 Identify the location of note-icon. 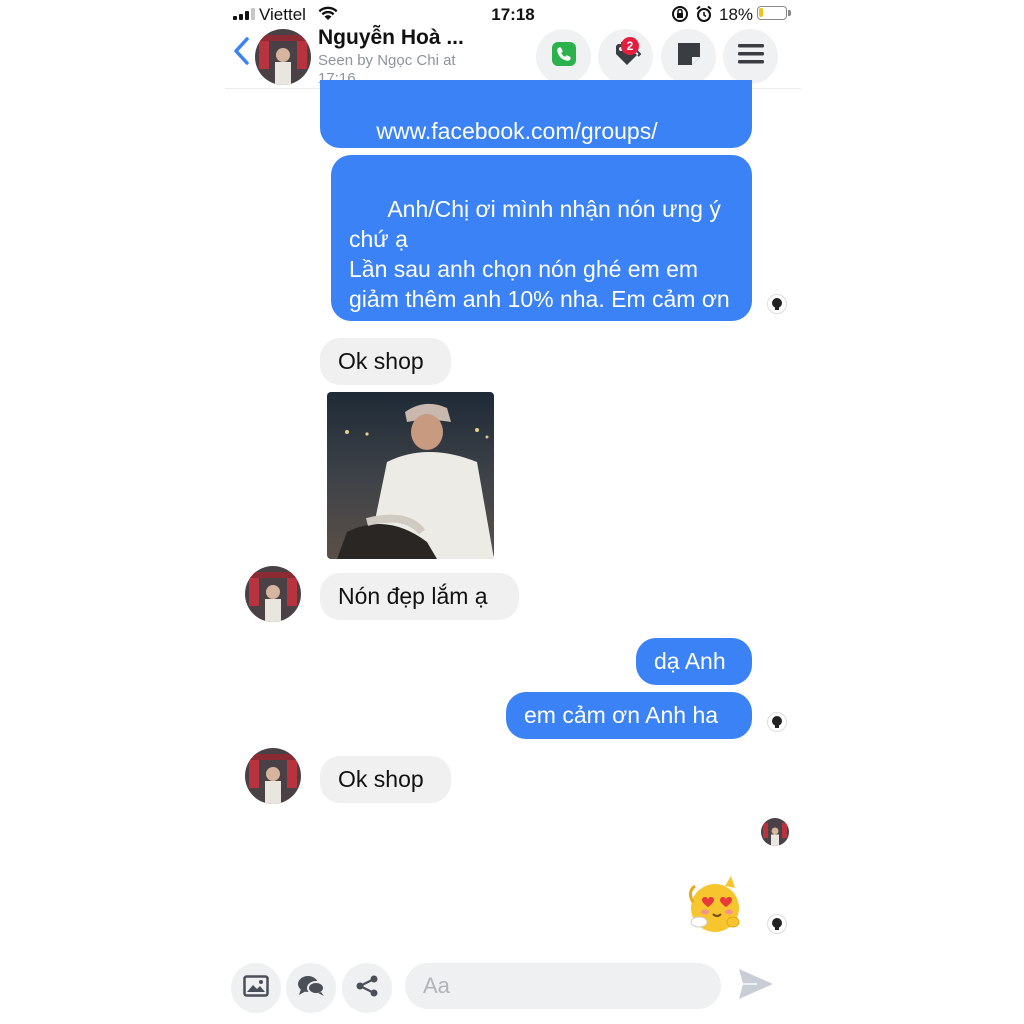
(689, 56).